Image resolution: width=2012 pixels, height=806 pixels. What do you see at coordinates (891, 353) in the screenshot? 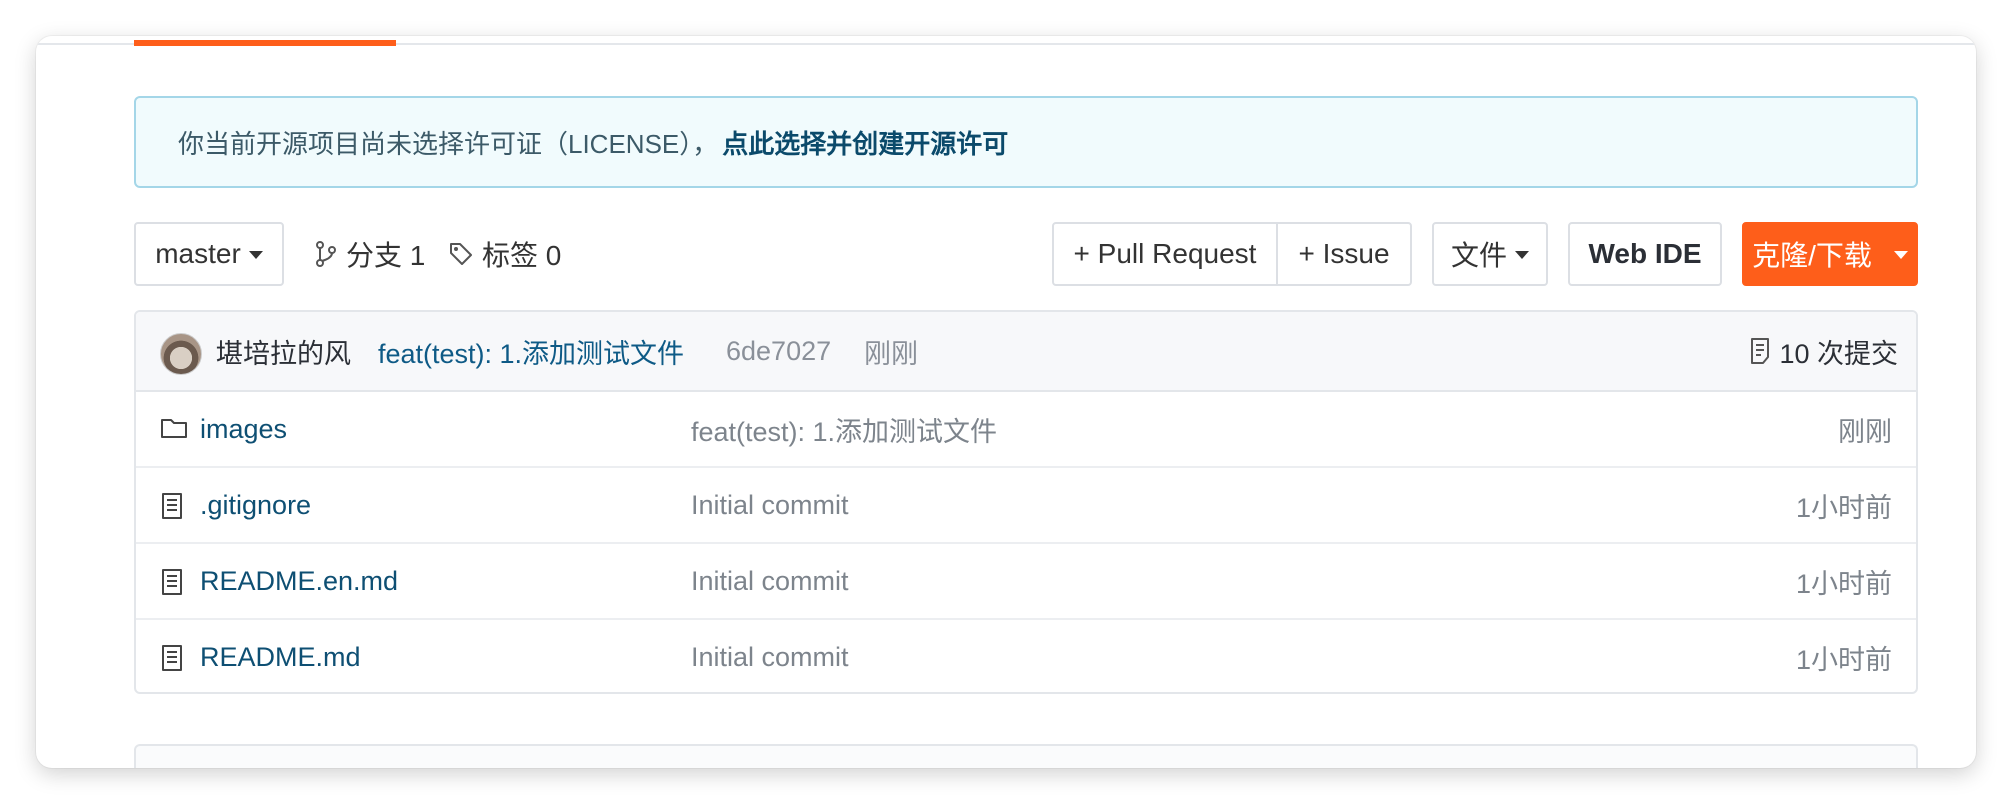
I see `commit-time: 刚刚` at bounding box center [891, 353].